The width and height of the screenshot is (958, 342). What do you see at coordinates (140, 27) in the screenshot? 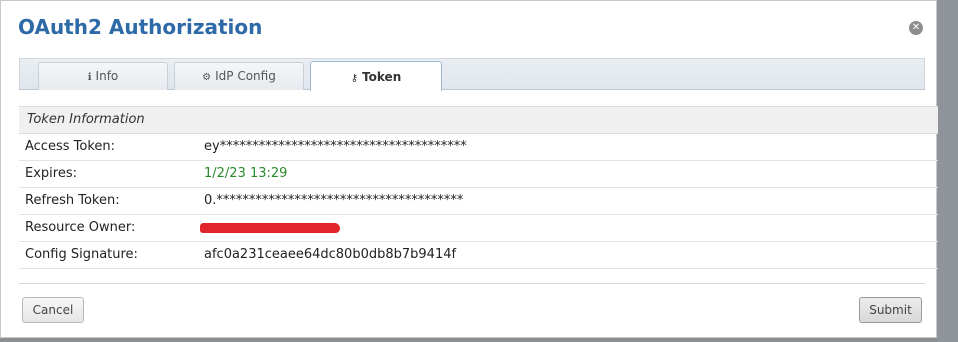
I see `dialog-title: OAuth2 Authorization` at bounding box center [140, 27].